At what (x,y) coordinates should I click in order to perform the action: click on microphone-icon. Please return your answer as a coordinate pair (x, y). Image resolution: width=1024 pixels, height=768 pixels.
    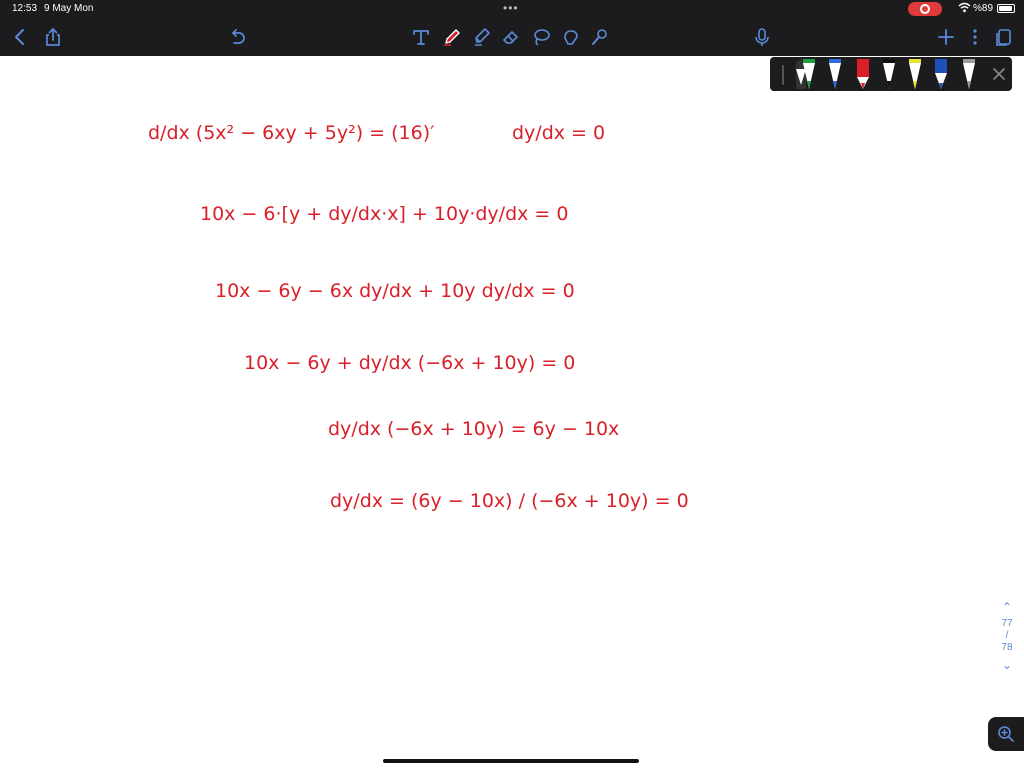
    Looking at the image, I should click on (762, 37).